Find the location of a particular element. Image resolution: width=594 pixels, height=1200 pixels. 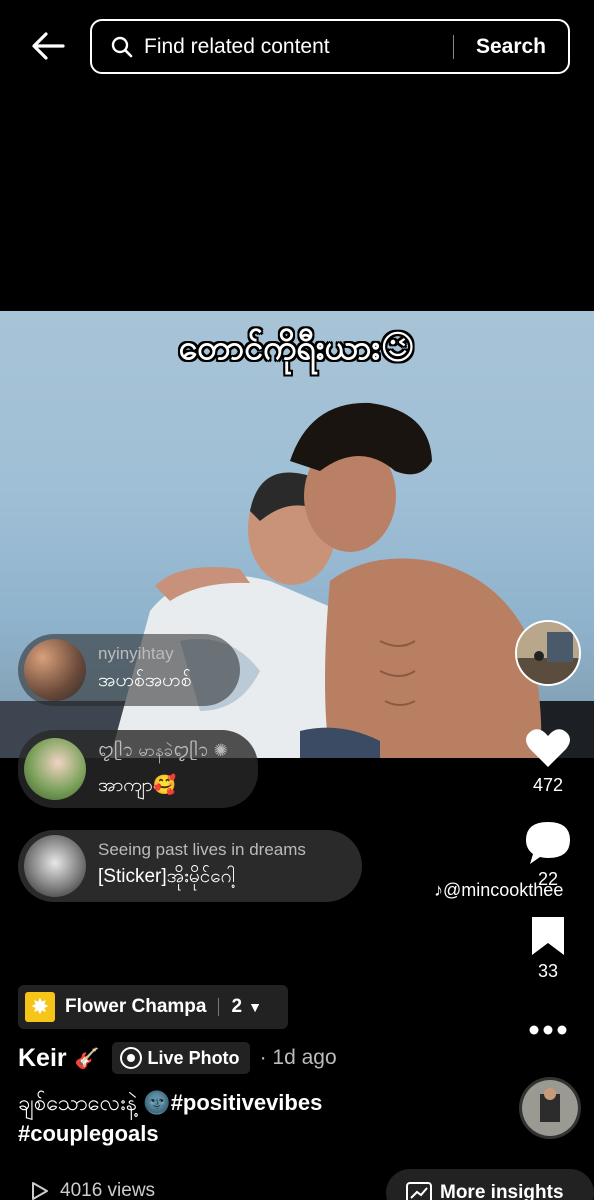

sun-icon: ✸ is located at coordinates (40, 1007).